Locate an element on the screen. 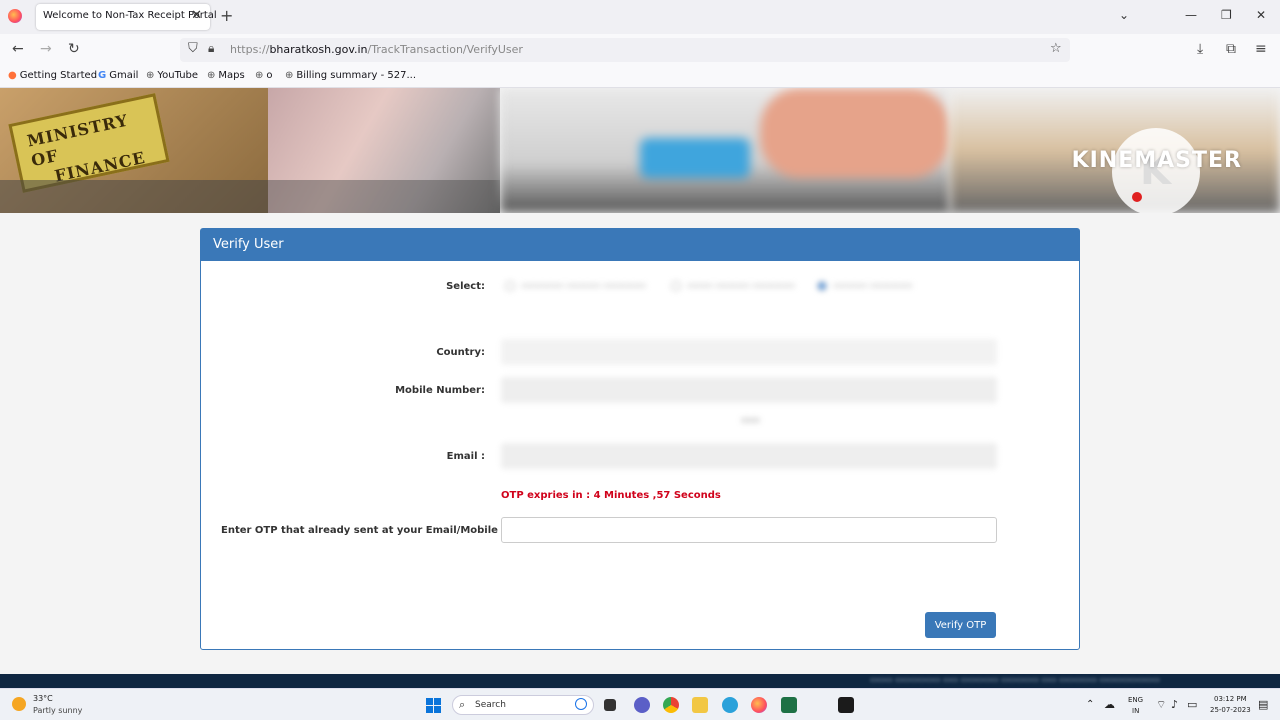 Image resolution: width=1280 pixels, height=720 pixels. minimize-icon: — is located at coordinates (1191, 15).